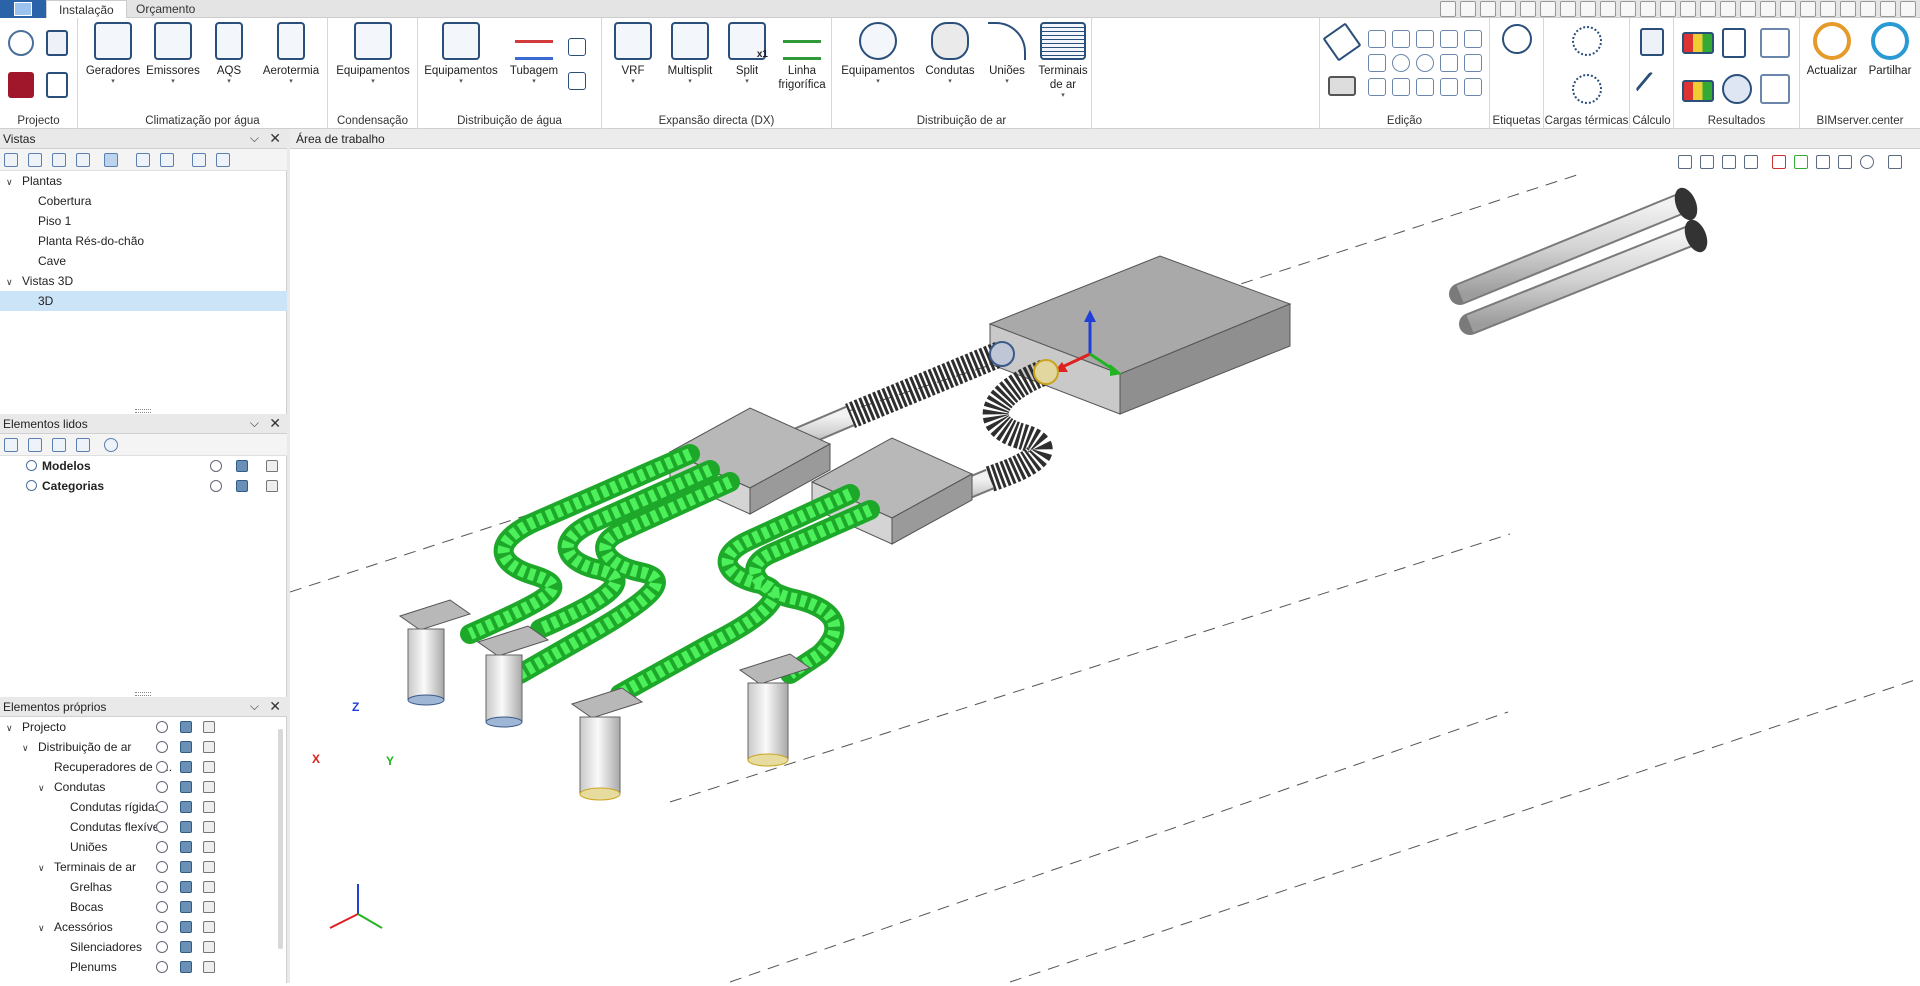 This screenshot has height=986, width=1920. What do you see at coordinates (143, 947) in the screenshot?
I see `tree-item: Silenciadores` at bounding box center [143, 947].